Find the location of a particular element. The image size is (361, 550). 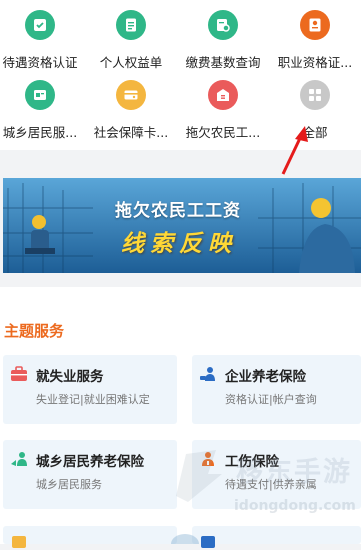

all-grid-icon is located at coordinates (315, 95).